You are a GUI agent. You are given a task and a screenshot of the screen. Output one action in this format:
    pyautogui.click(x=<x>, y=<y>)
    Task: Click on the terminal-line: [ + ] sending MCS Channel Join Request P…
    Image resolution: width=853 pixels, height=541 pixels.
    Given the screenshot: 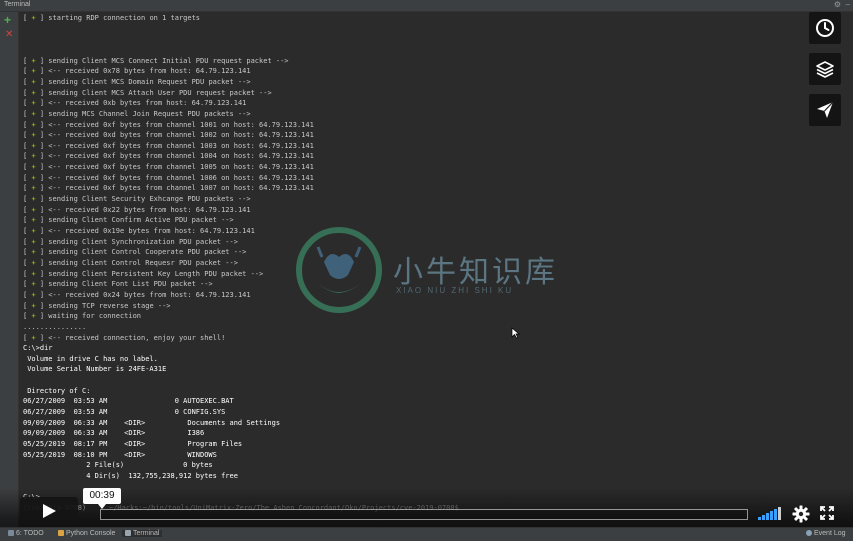 What is the action you would take?
    pyautogui.click(x=137, y=113)
    